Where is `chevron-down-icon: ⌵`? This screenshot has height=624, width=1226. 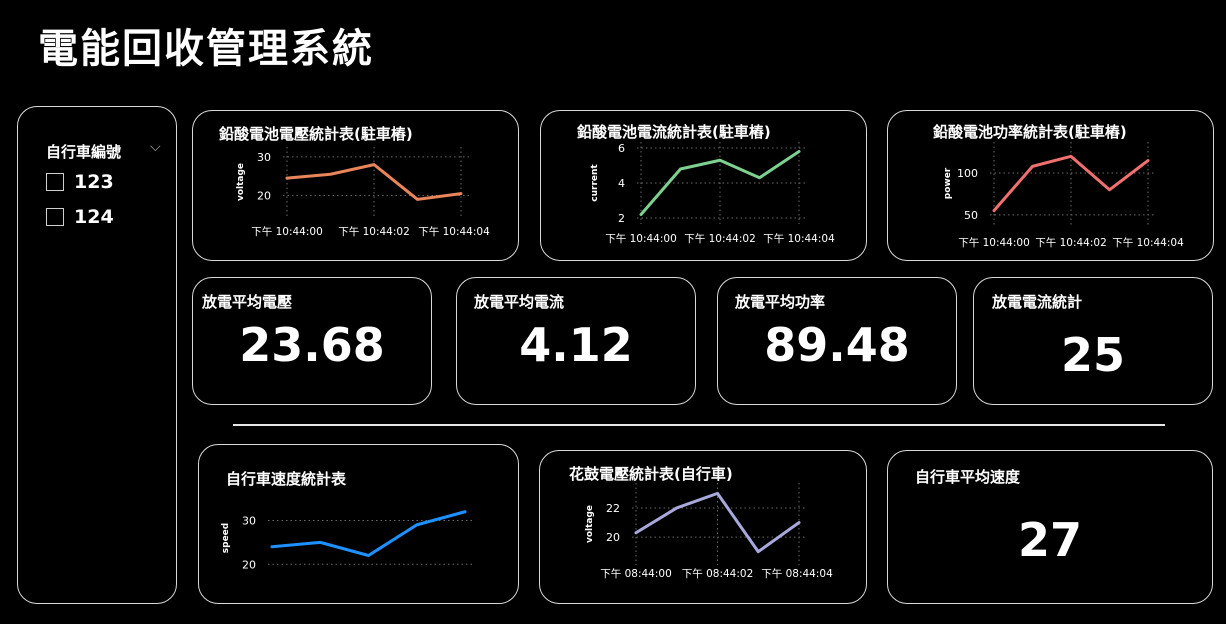
chevron-down-icon: ⌵ is located at coordinates (155, 147).